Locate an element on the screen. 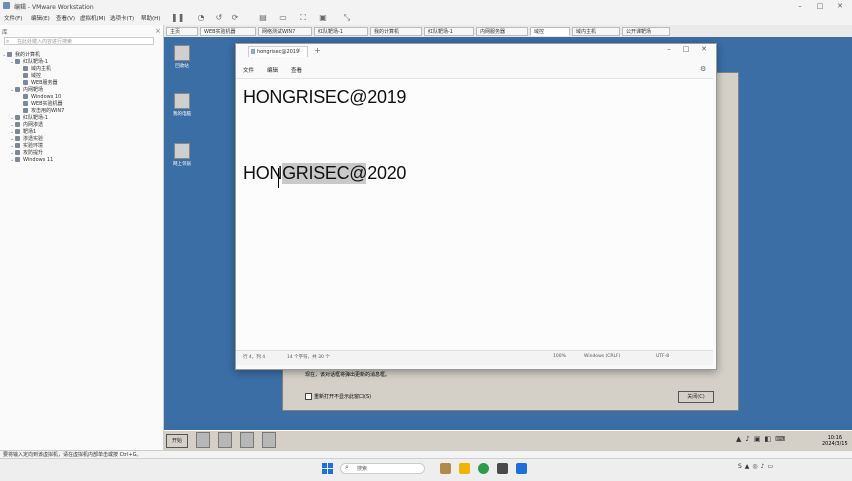  host-search-input: 搜索 is located at coordinates (382, 468).